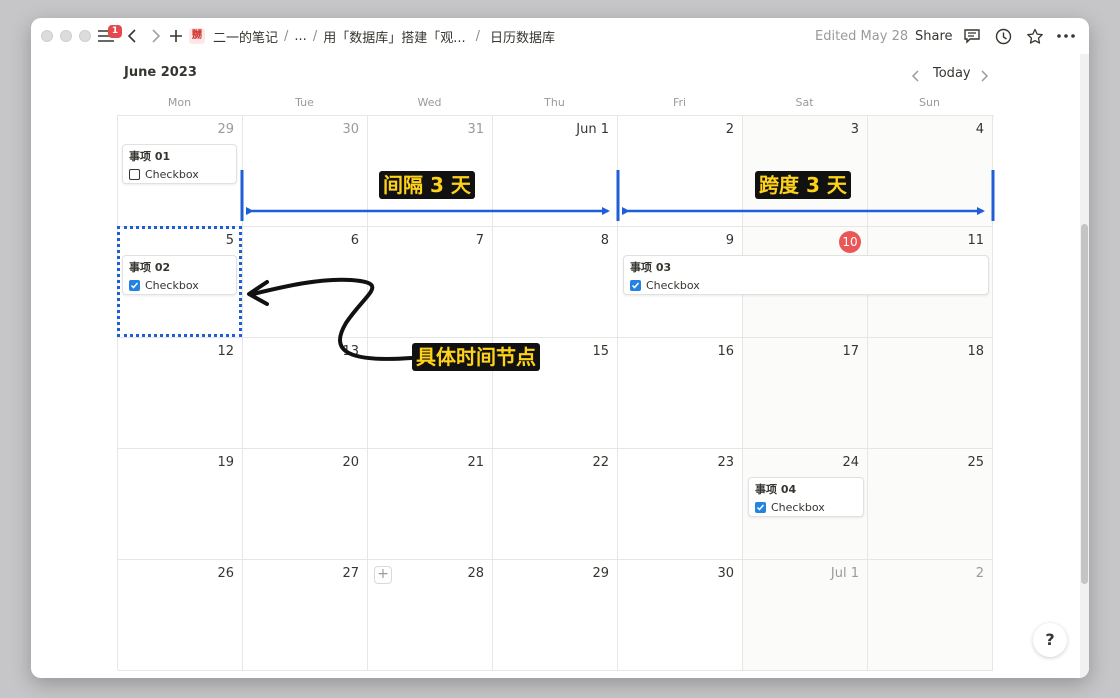 The height and width of the screenshot is (698, 1120). I want to click on calendar-month-label: June 2023, so click(160, 72).